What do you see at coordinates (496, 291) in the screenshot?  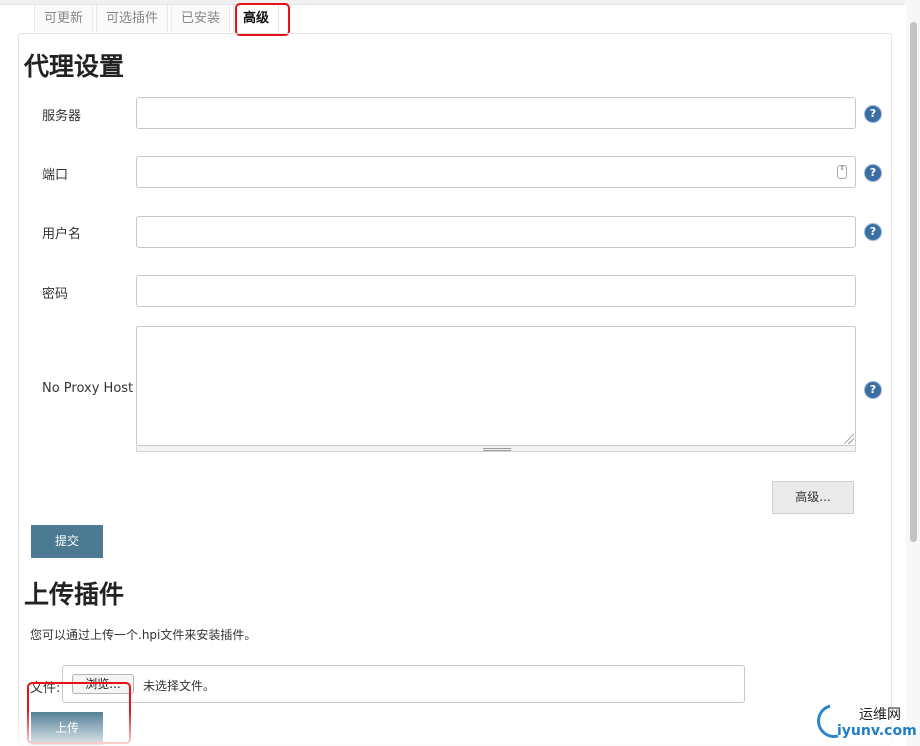 I see `password-input` at bounding box center [496, 291].